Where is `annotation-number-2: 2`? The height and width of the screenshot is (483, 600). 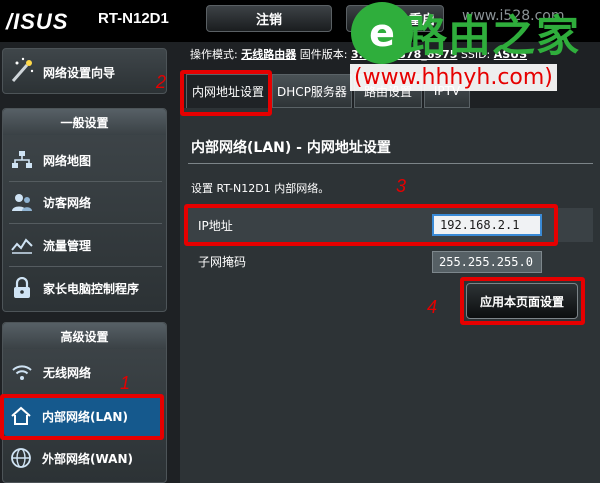 annotation-number-2: 2 is located at coordinates (161, 82).